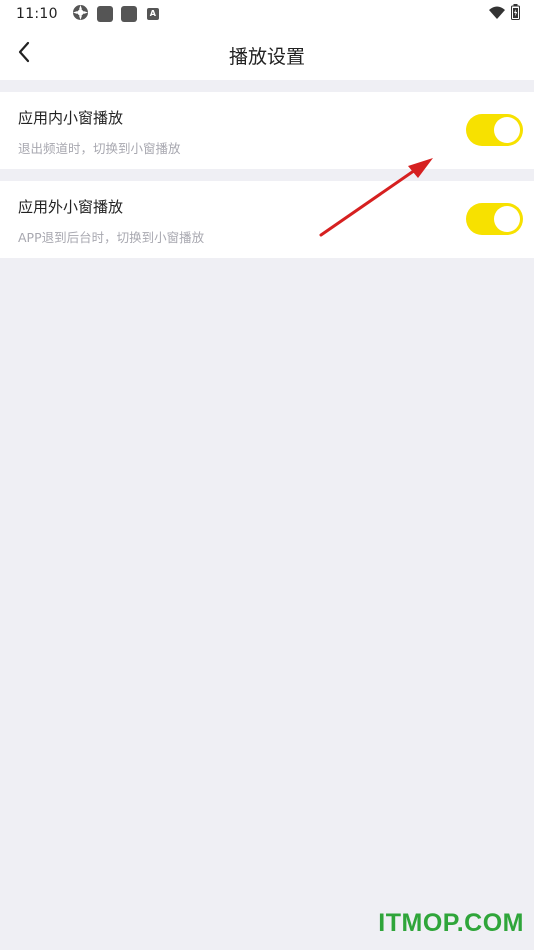 This screenshot has width=534, height=950. I want to click on status-bar: 11:10 A, so click(267, 14).